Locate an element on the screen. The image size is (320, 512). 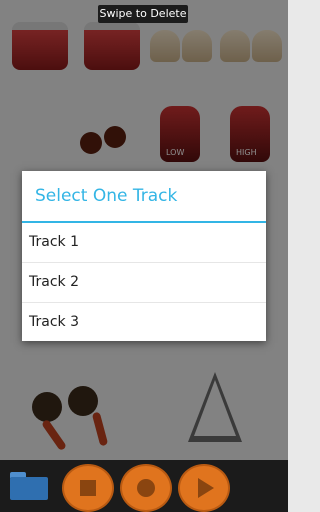
track-2-option: Track 2 is located at coordinates (144, 283).